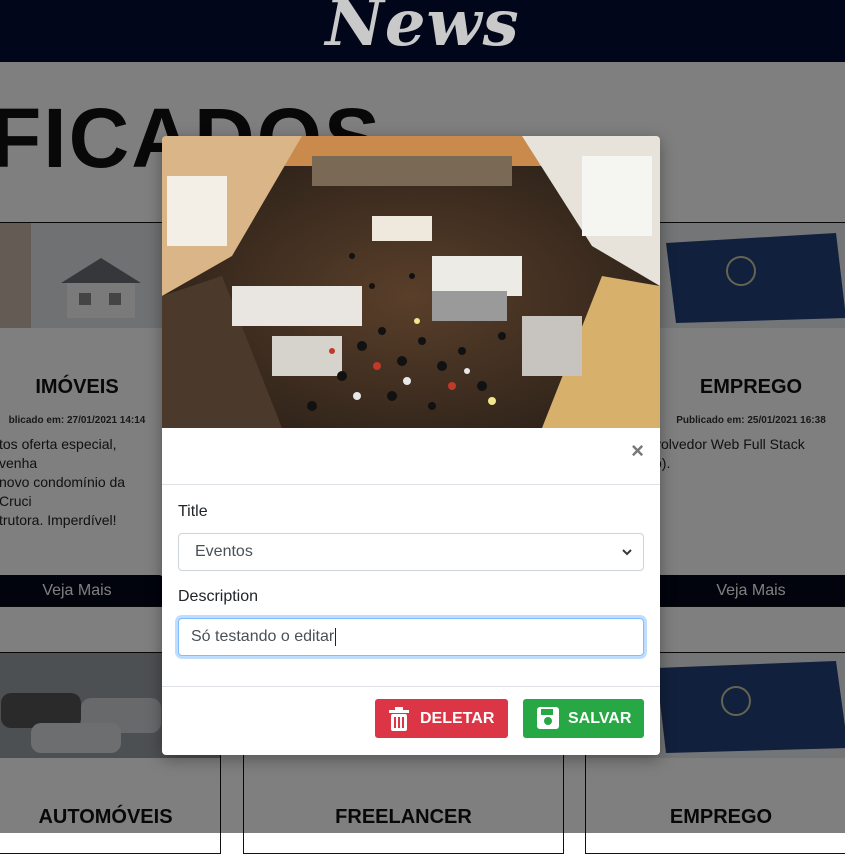  I want to click on title-select-value: Eventos, so click(224, 551).